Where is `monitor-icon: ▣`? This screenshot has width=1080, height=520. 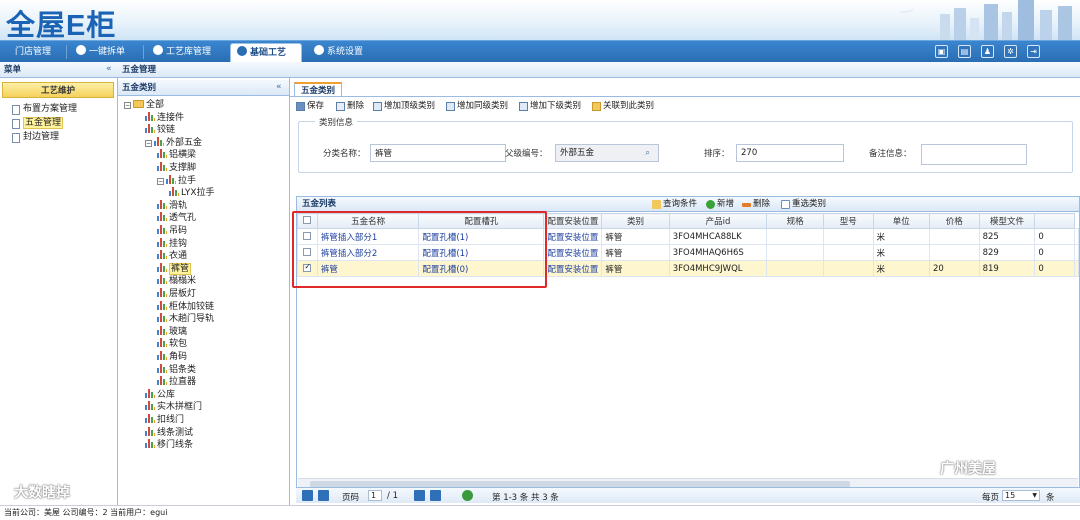
monitor-icon: ▣ is located at coordinates (941, 51).